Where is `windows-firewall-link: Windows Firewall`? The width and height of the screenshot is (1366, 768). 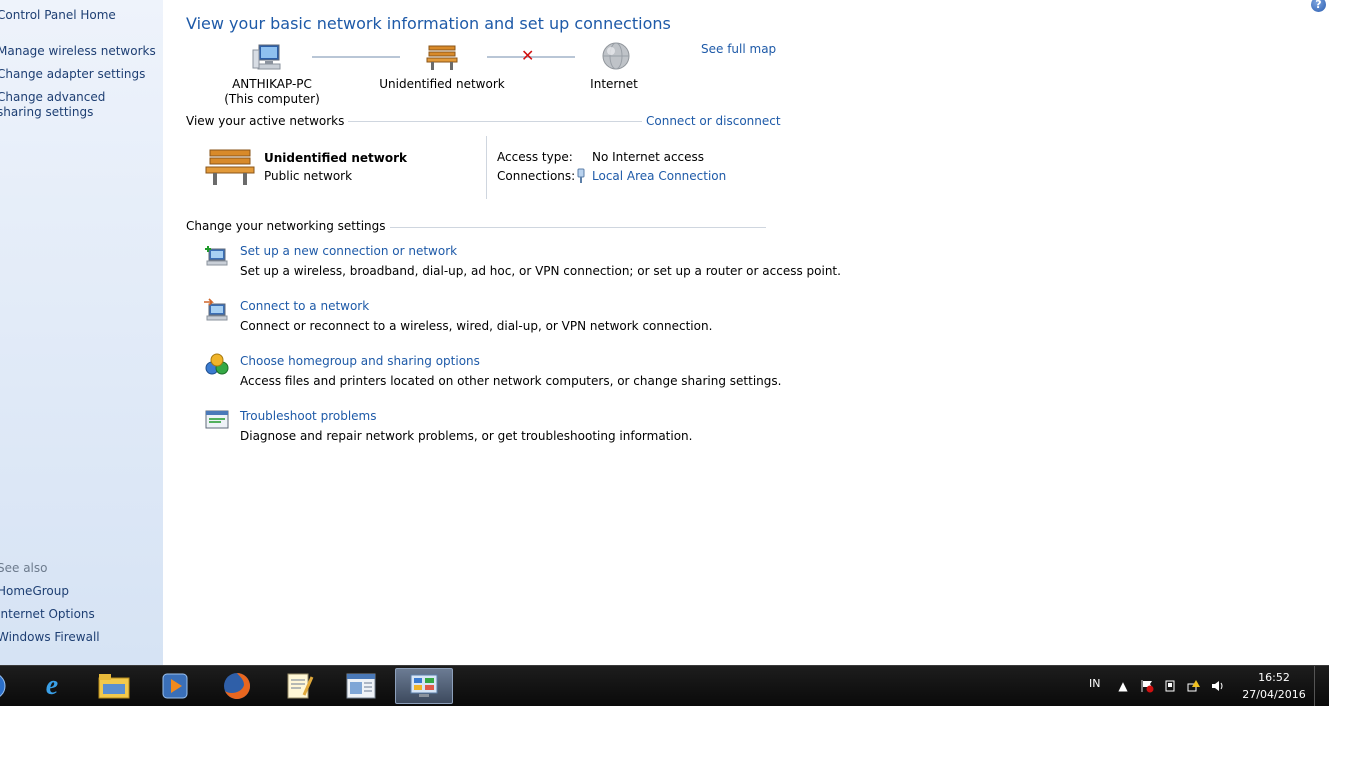
windows-firewall-link: Windows Firewall is located at coordinates (50, 637).